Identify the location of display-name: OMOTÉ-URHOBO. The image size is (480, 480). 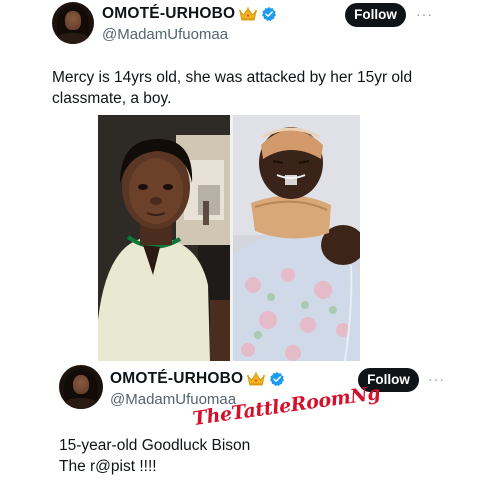
(189, 14).